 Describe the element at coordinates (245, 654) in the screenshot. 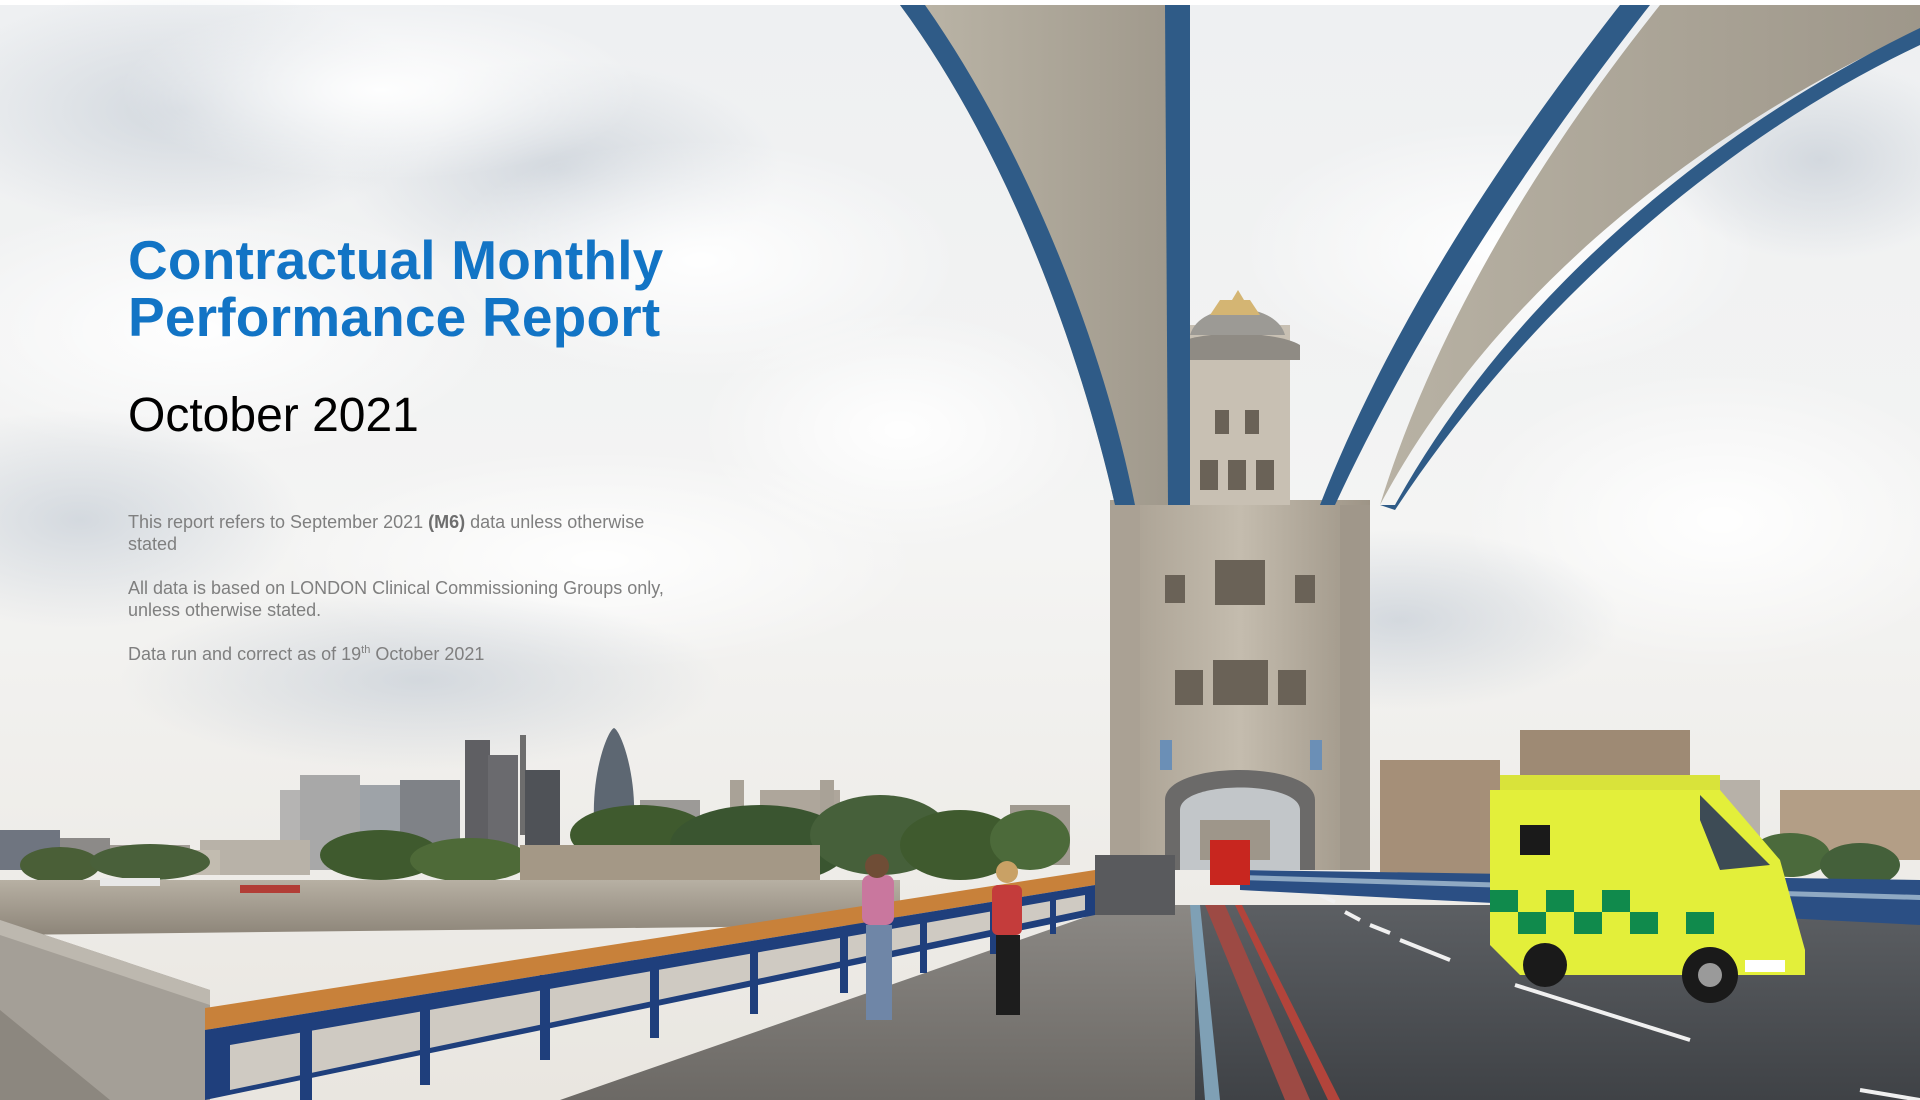

I see `note-data-run-text: Data run and correct as of 19` at that location.